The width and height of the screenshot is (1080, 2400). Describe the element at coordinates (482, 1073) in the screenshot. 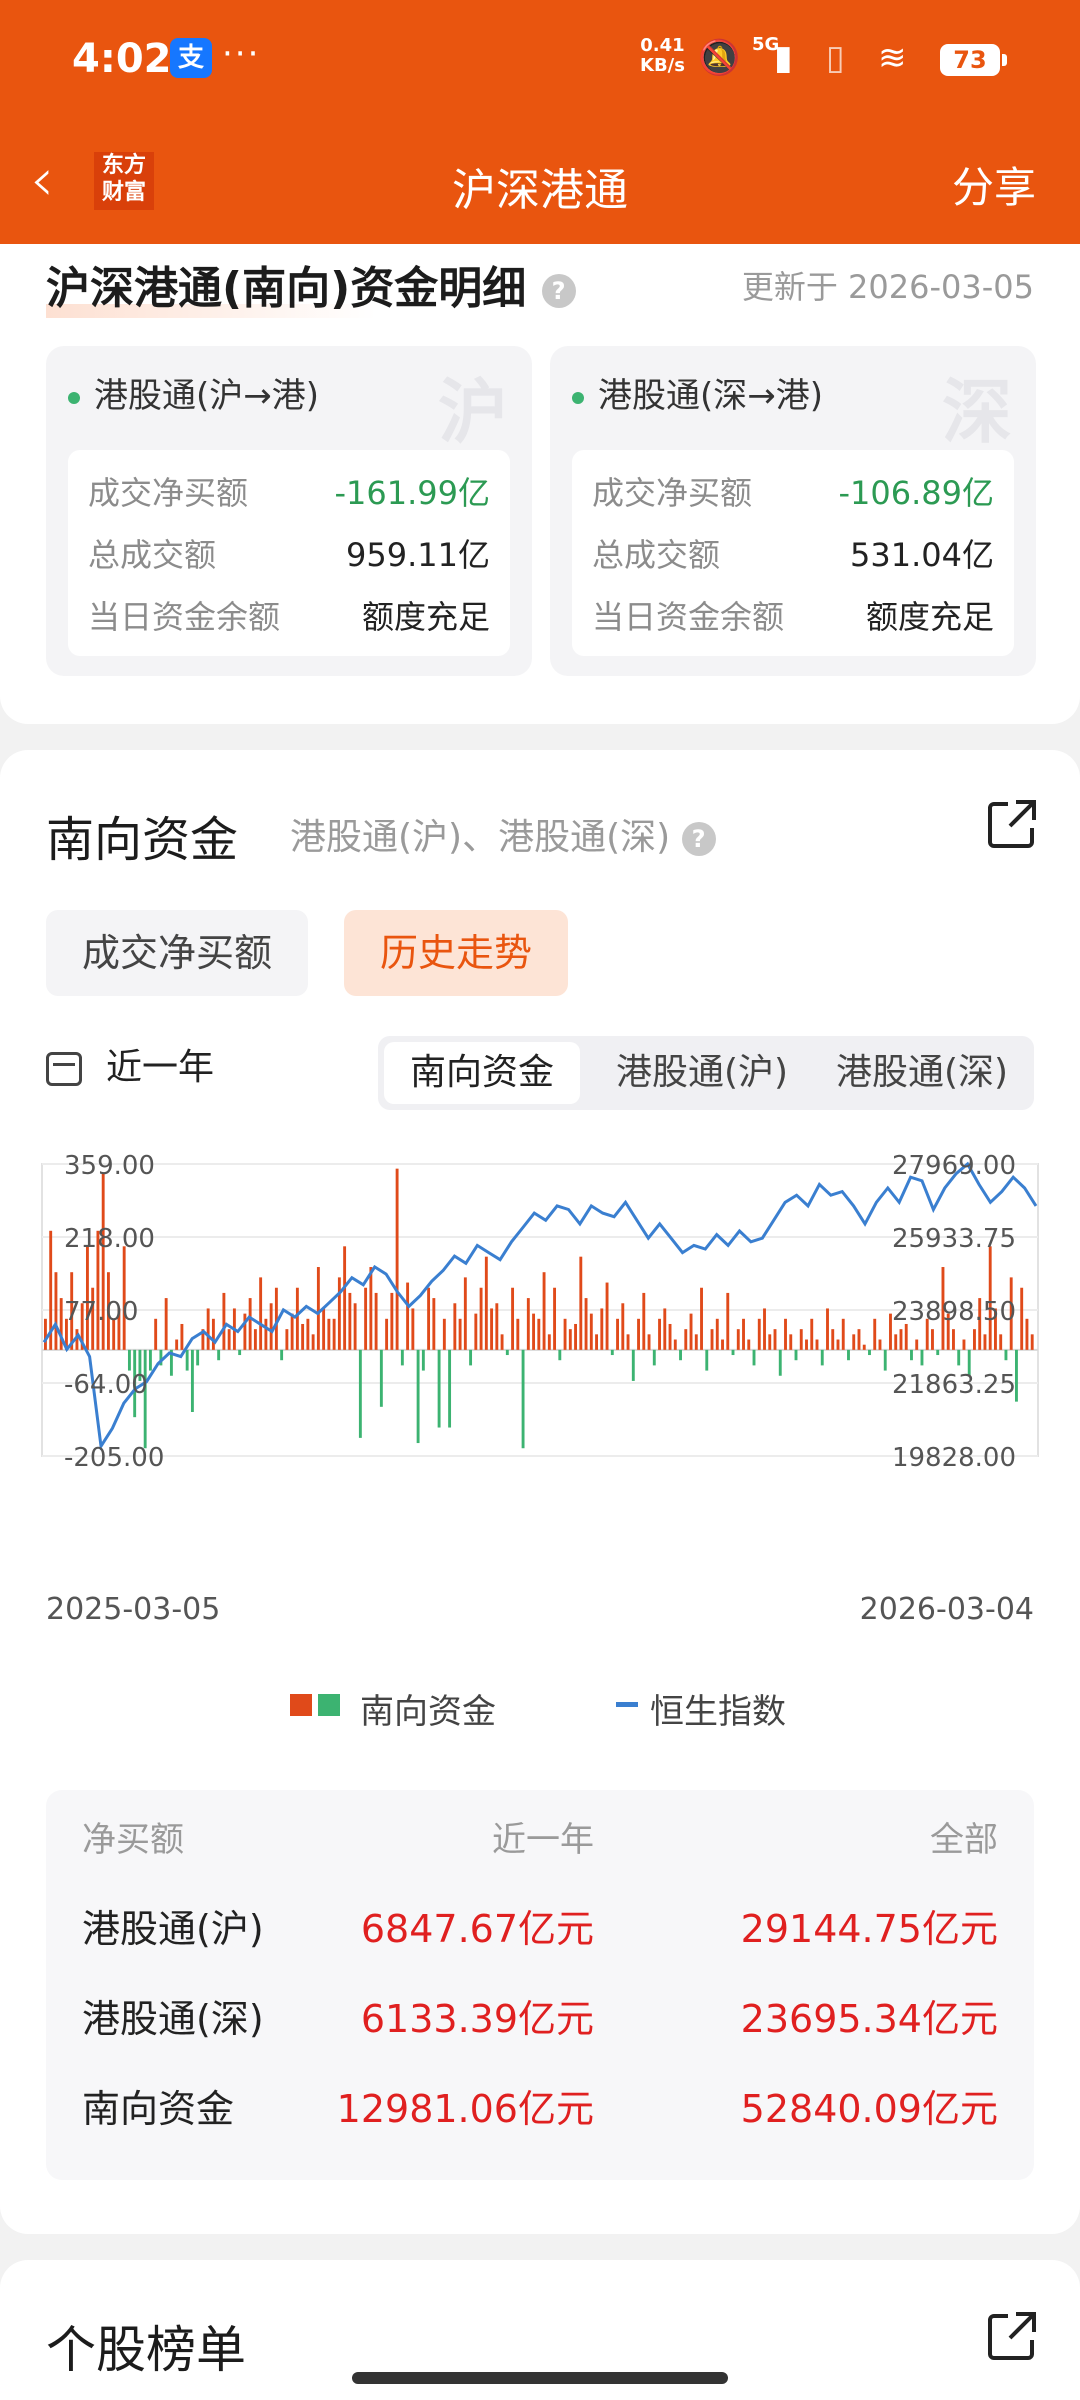

I see `tab-southbound: 南向资金` at that location.